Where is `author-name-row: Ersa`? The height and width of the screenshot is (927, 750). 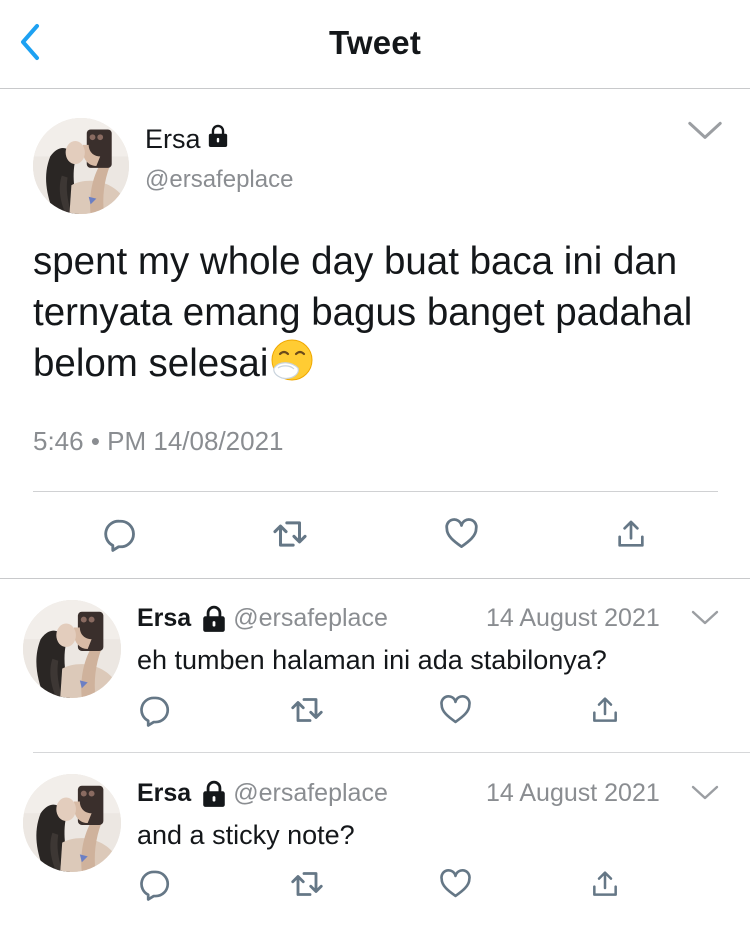 author-name-row: Ersa is located at coordinates (187, 139).